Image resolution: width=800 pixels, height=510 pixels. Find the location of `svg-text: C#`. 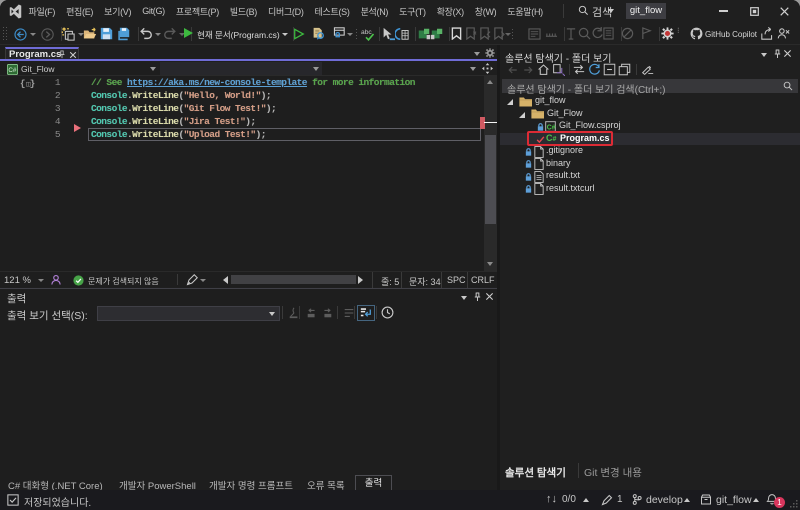

svg-text: C# is located at coordinates (12, 69).